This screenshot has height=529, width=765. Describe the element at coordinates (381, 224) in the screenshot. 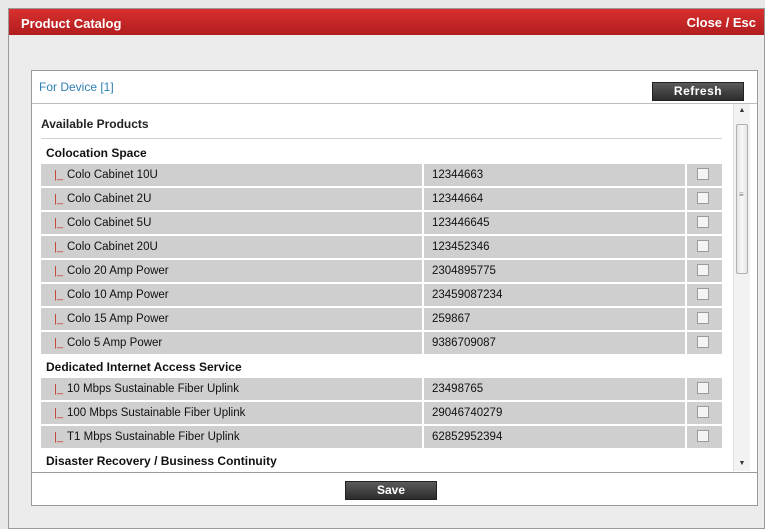

I see `product-row: |_ Colo Cabinet 5U 123446645` at that location.